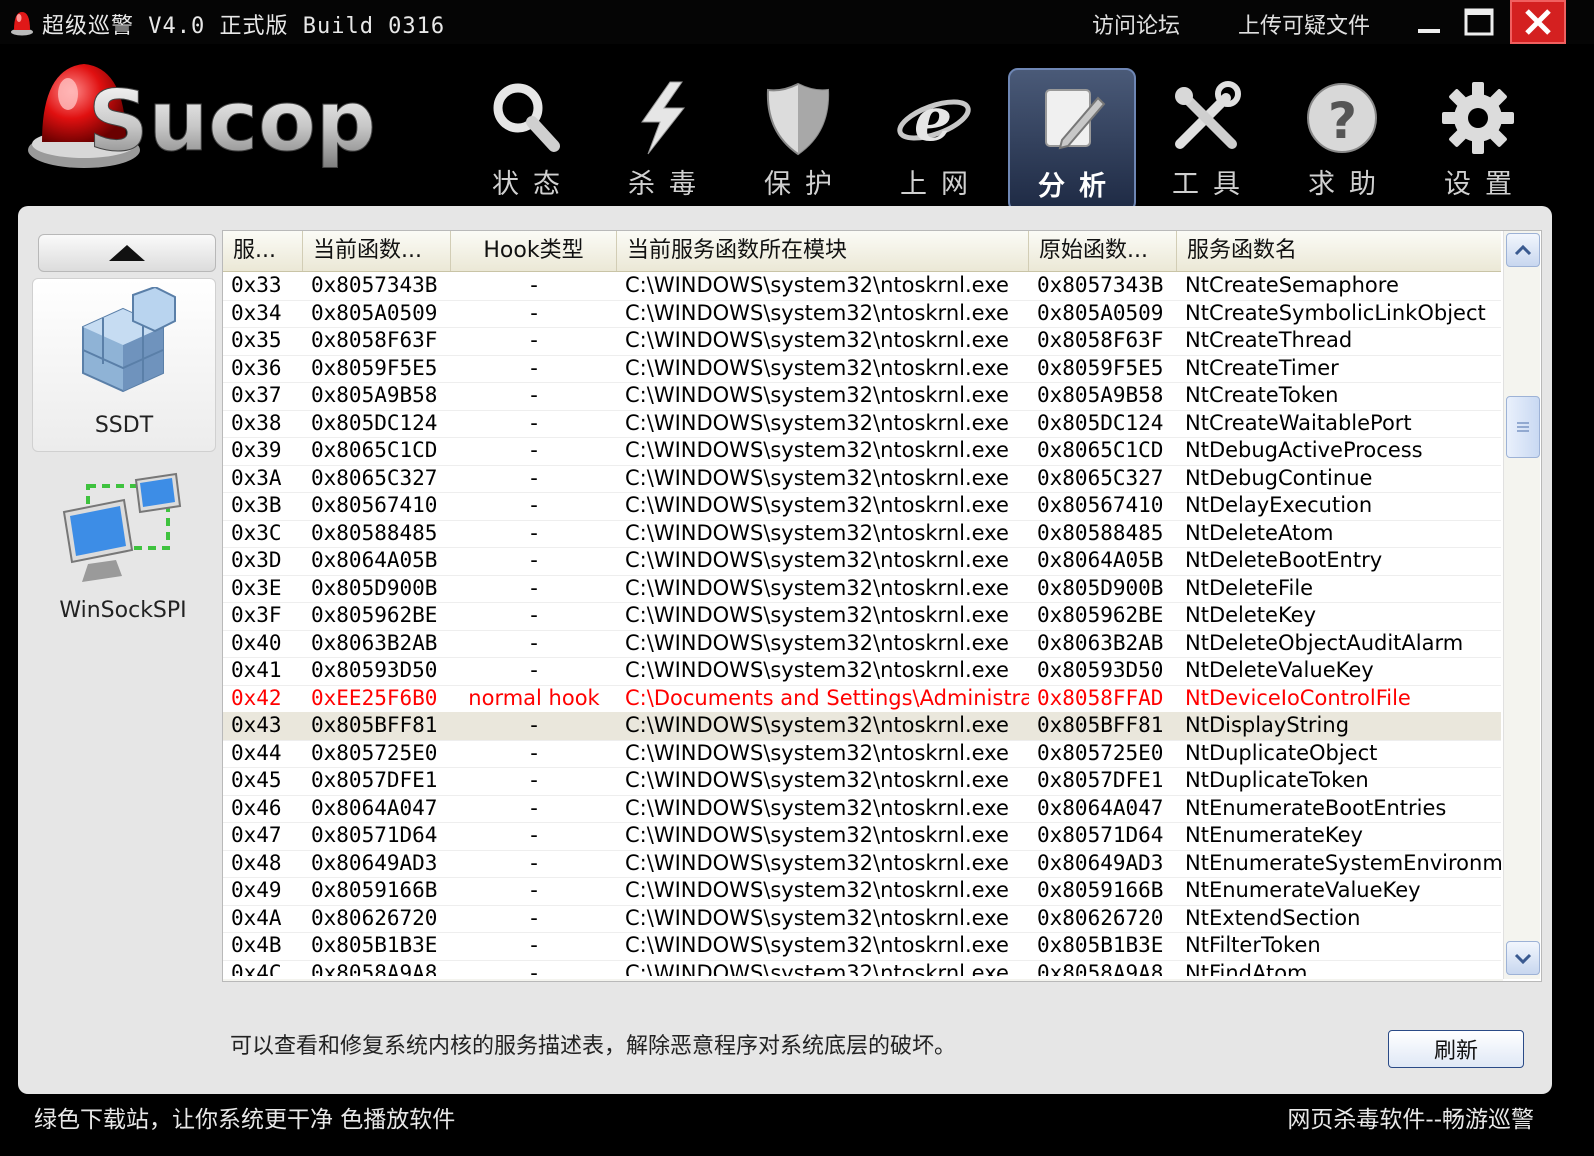  What do you see at coordinates (1456, 1049) in the screenshot?
I see `refresh-button: 刷新` at bounding box center [1456, 1049].